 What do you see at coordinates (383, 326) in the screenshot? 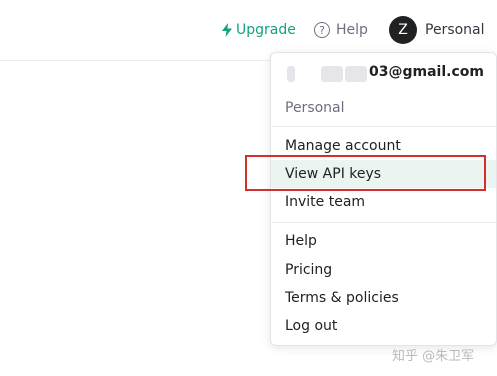
I see `menu-item-log-out: Log out` at bounding box center [383, 326].